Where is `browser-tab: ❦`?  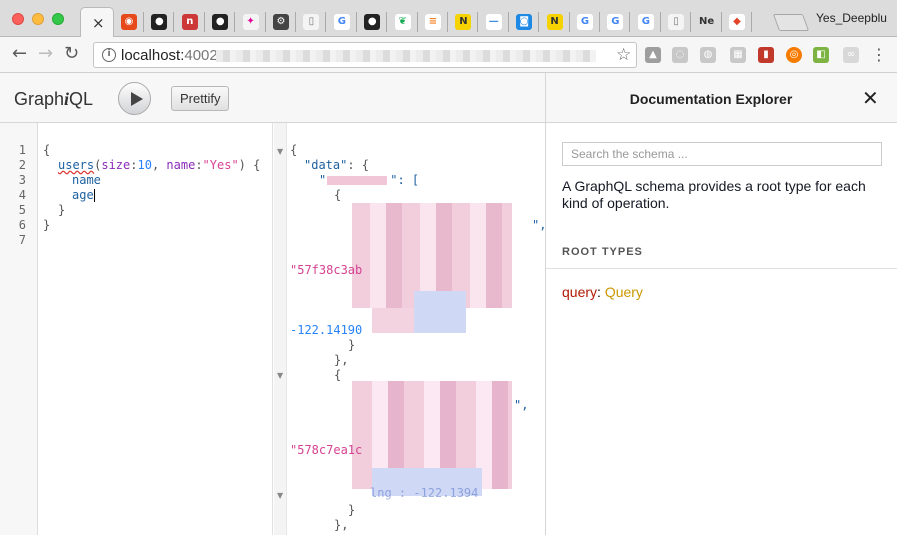
browser-tab: ❦ is located at coordinates (402, 23).